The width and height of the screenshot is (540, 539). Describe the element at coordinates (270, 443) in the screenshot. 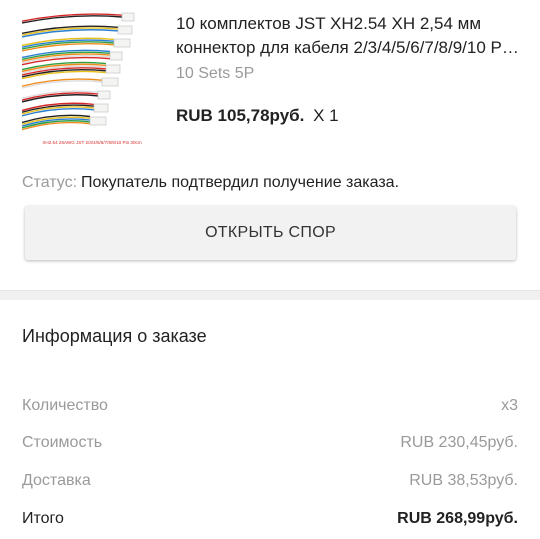

I see `cost-row: Стоимость RUB 230,45руб.` at that location.